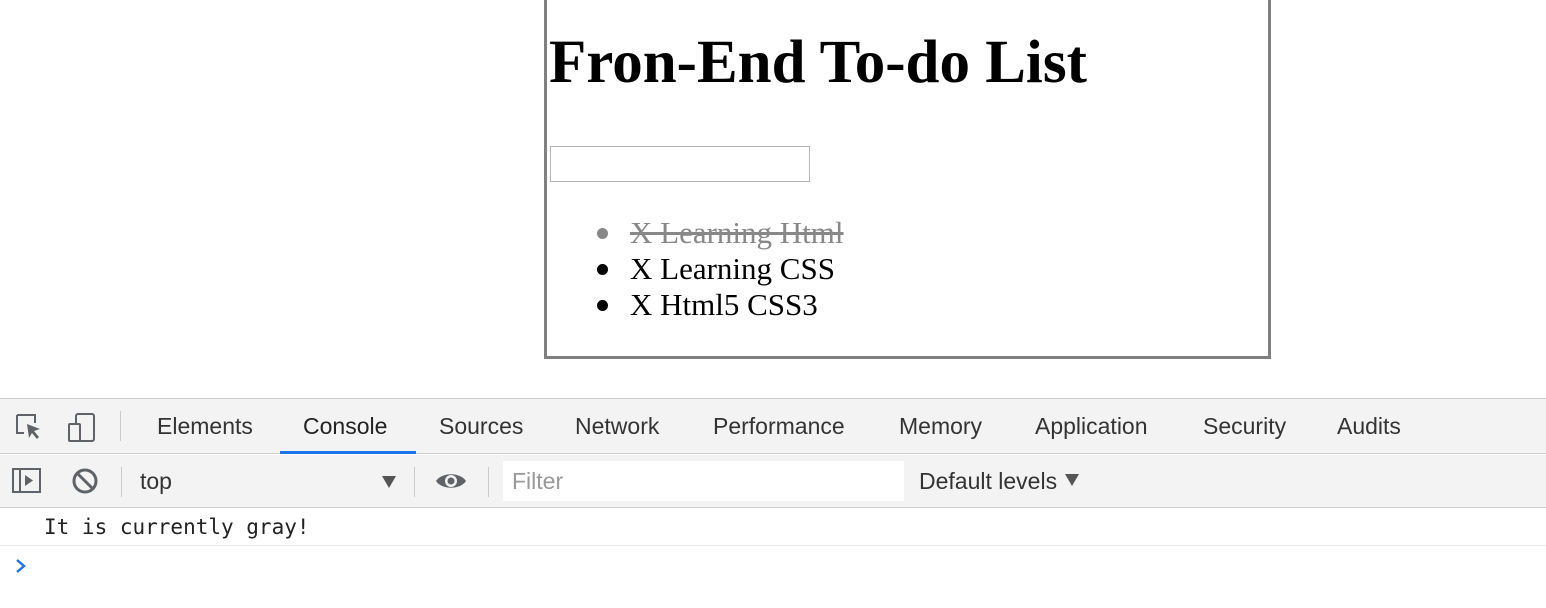  I want to click on tab-application: Application, so click(1091, 426).